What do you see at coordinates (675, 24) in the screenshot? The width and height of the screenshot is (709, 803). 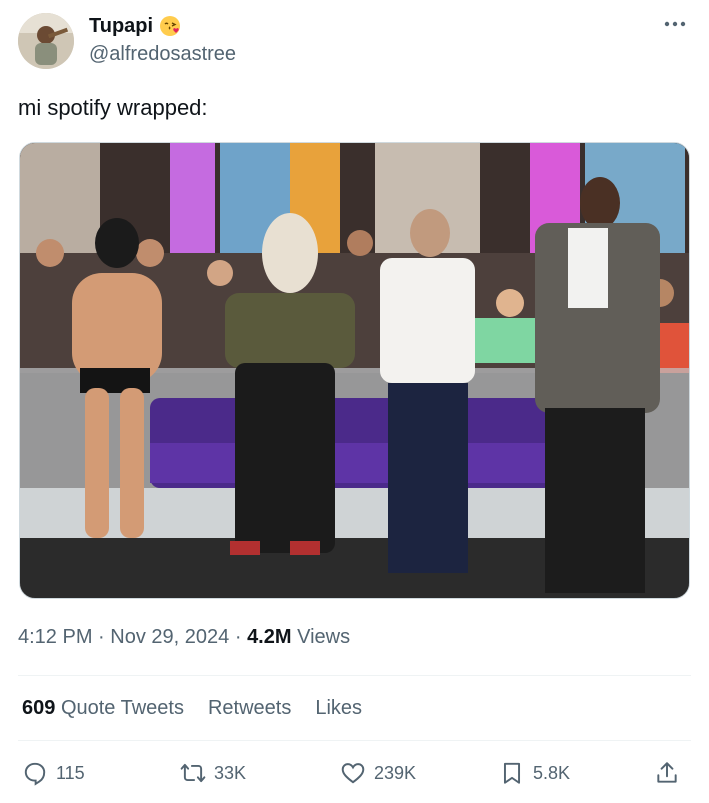 I see `more-icon` at bounding box center [675, 24].